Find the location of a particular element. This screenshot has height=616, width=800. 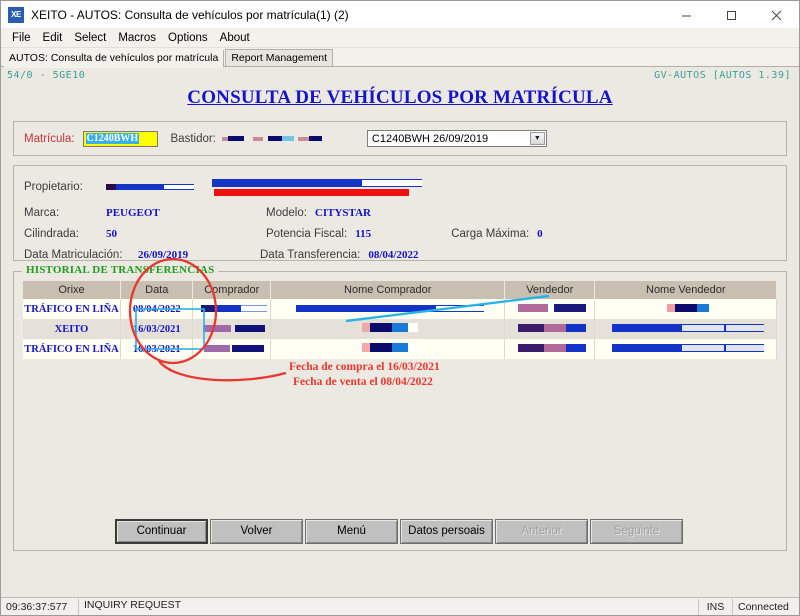

column-header-orixe: Orixe is located at coordinates (72, 290).